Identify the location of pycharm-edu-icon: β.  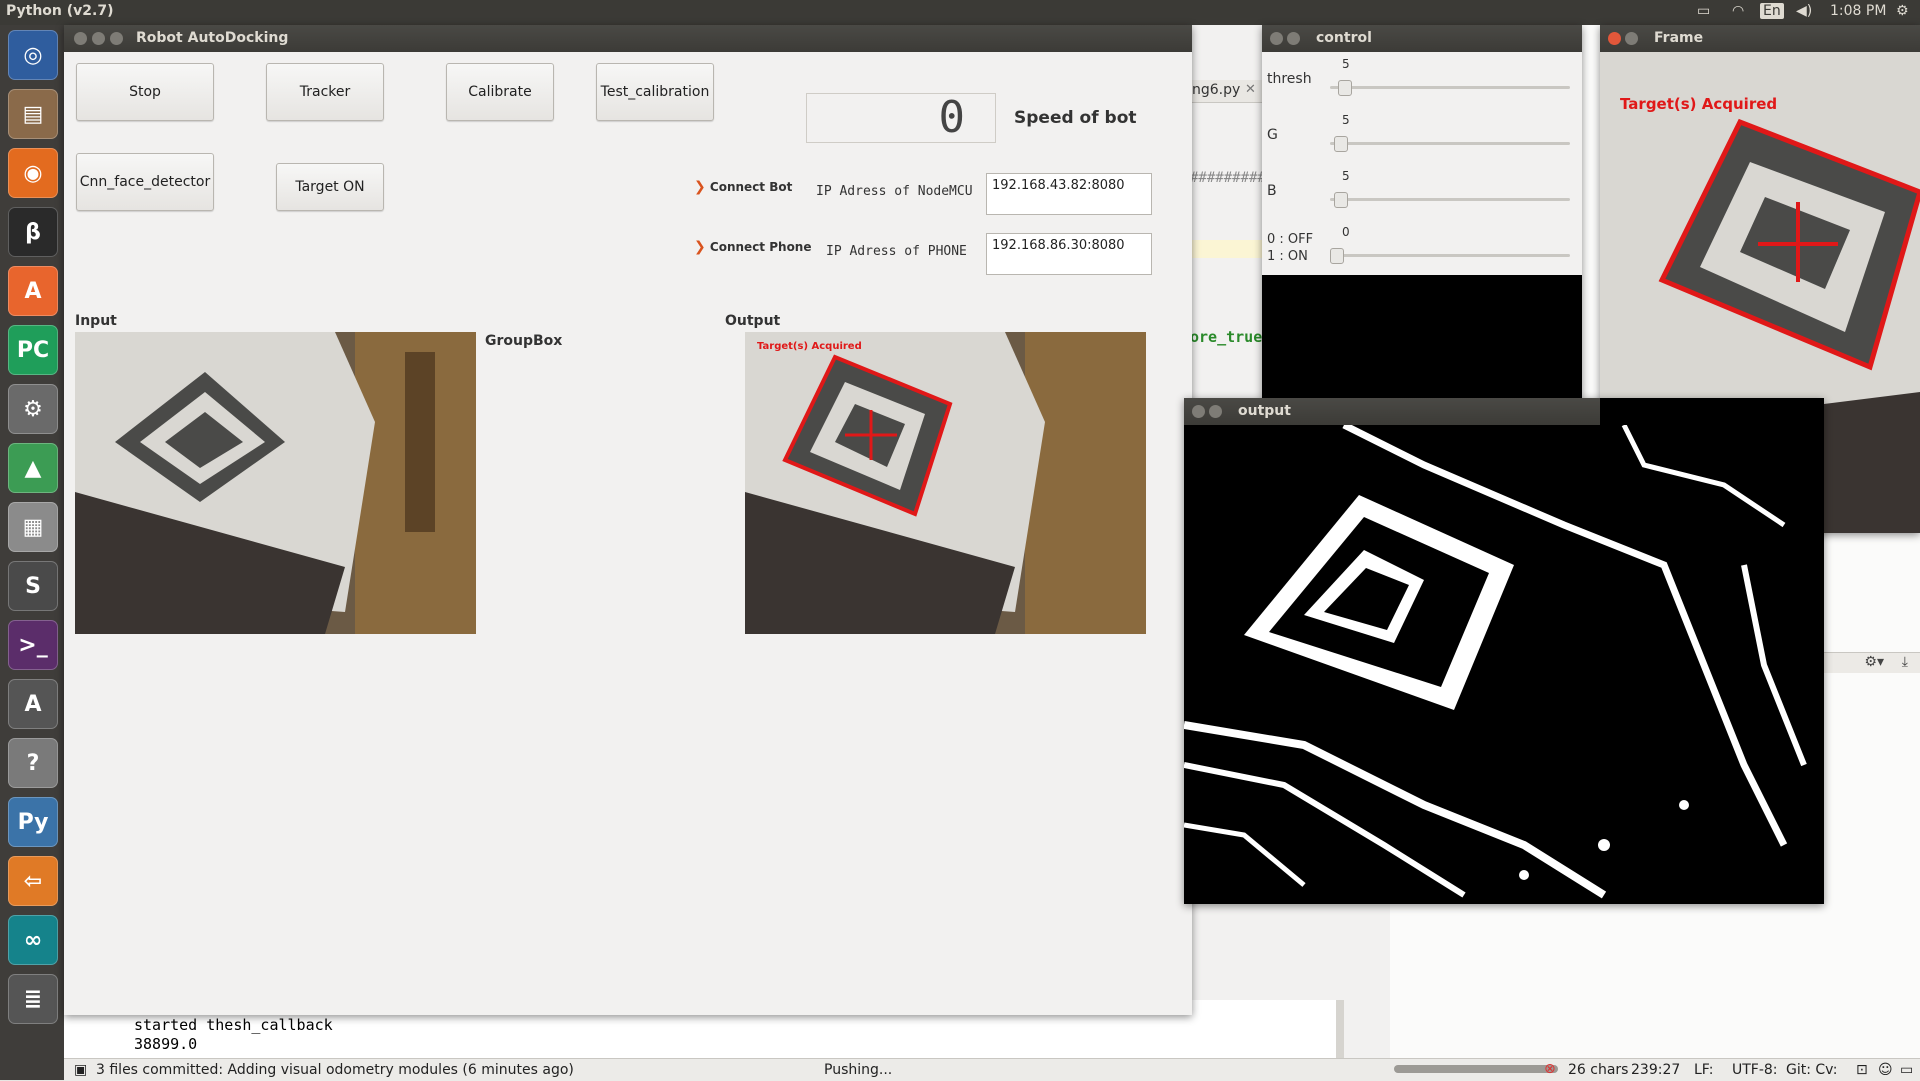
(33, 232).